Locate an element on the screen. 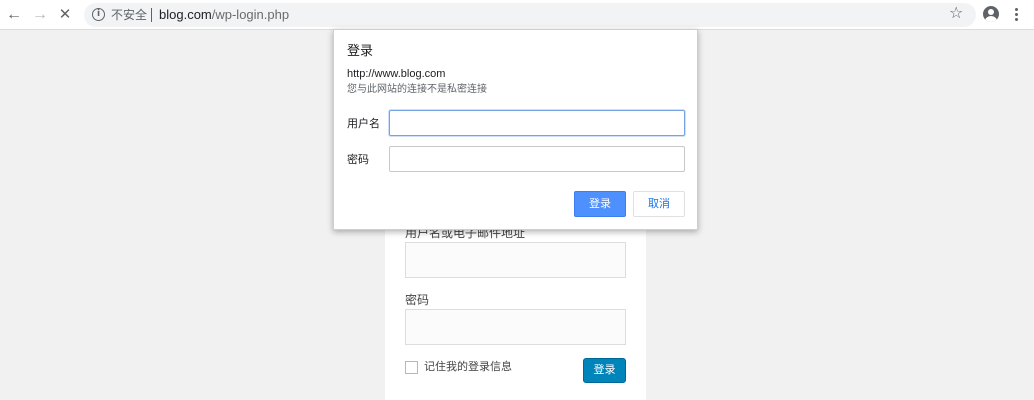 The width and height of the screenshot is (1034, 400). dialog-warning: 您与此网站的连接不是私密连接 is located at coordinates (417, 89).